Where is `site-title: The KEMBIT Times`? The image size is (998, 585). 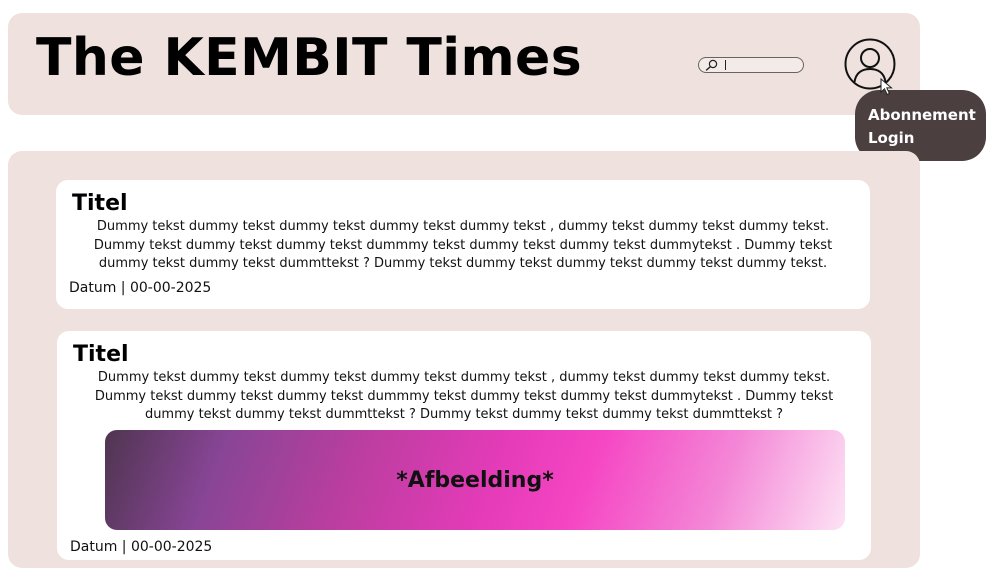 site-title: The KEMBIT Times is located at coordinates (309, 58).